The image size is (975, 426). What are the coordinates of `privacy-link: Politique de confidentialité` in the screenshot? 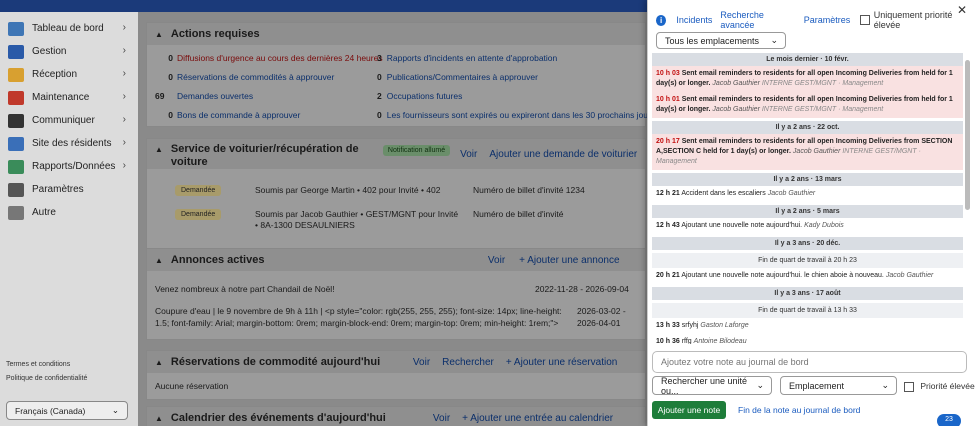 It's located at (46, 379).